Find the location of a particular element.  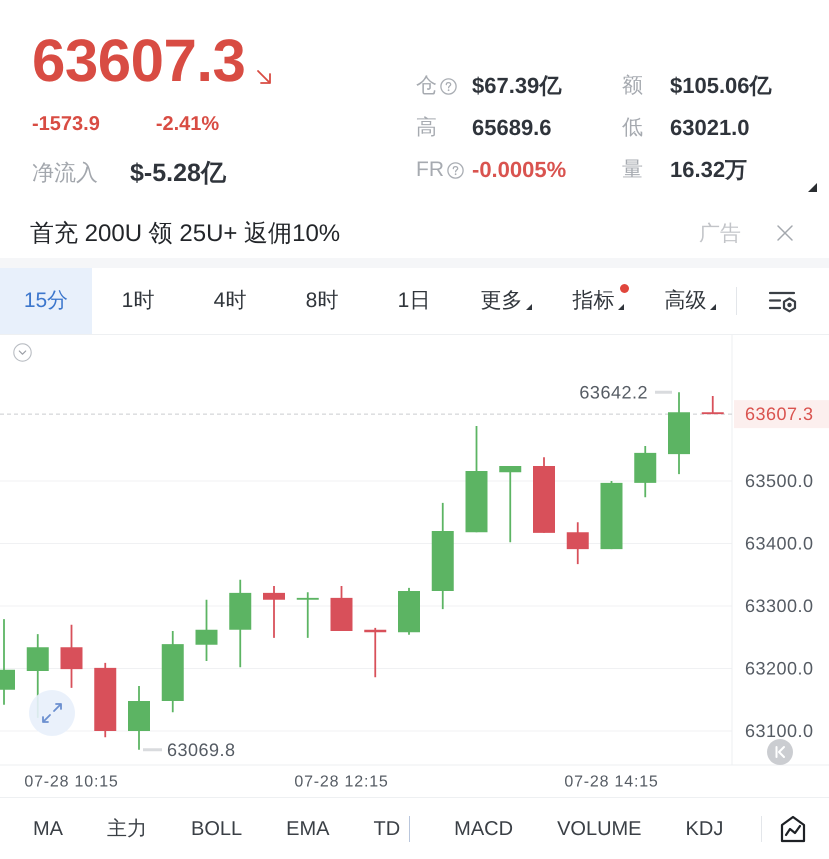

timeframe-tab: 更多 is located at coordinates (506, 301).